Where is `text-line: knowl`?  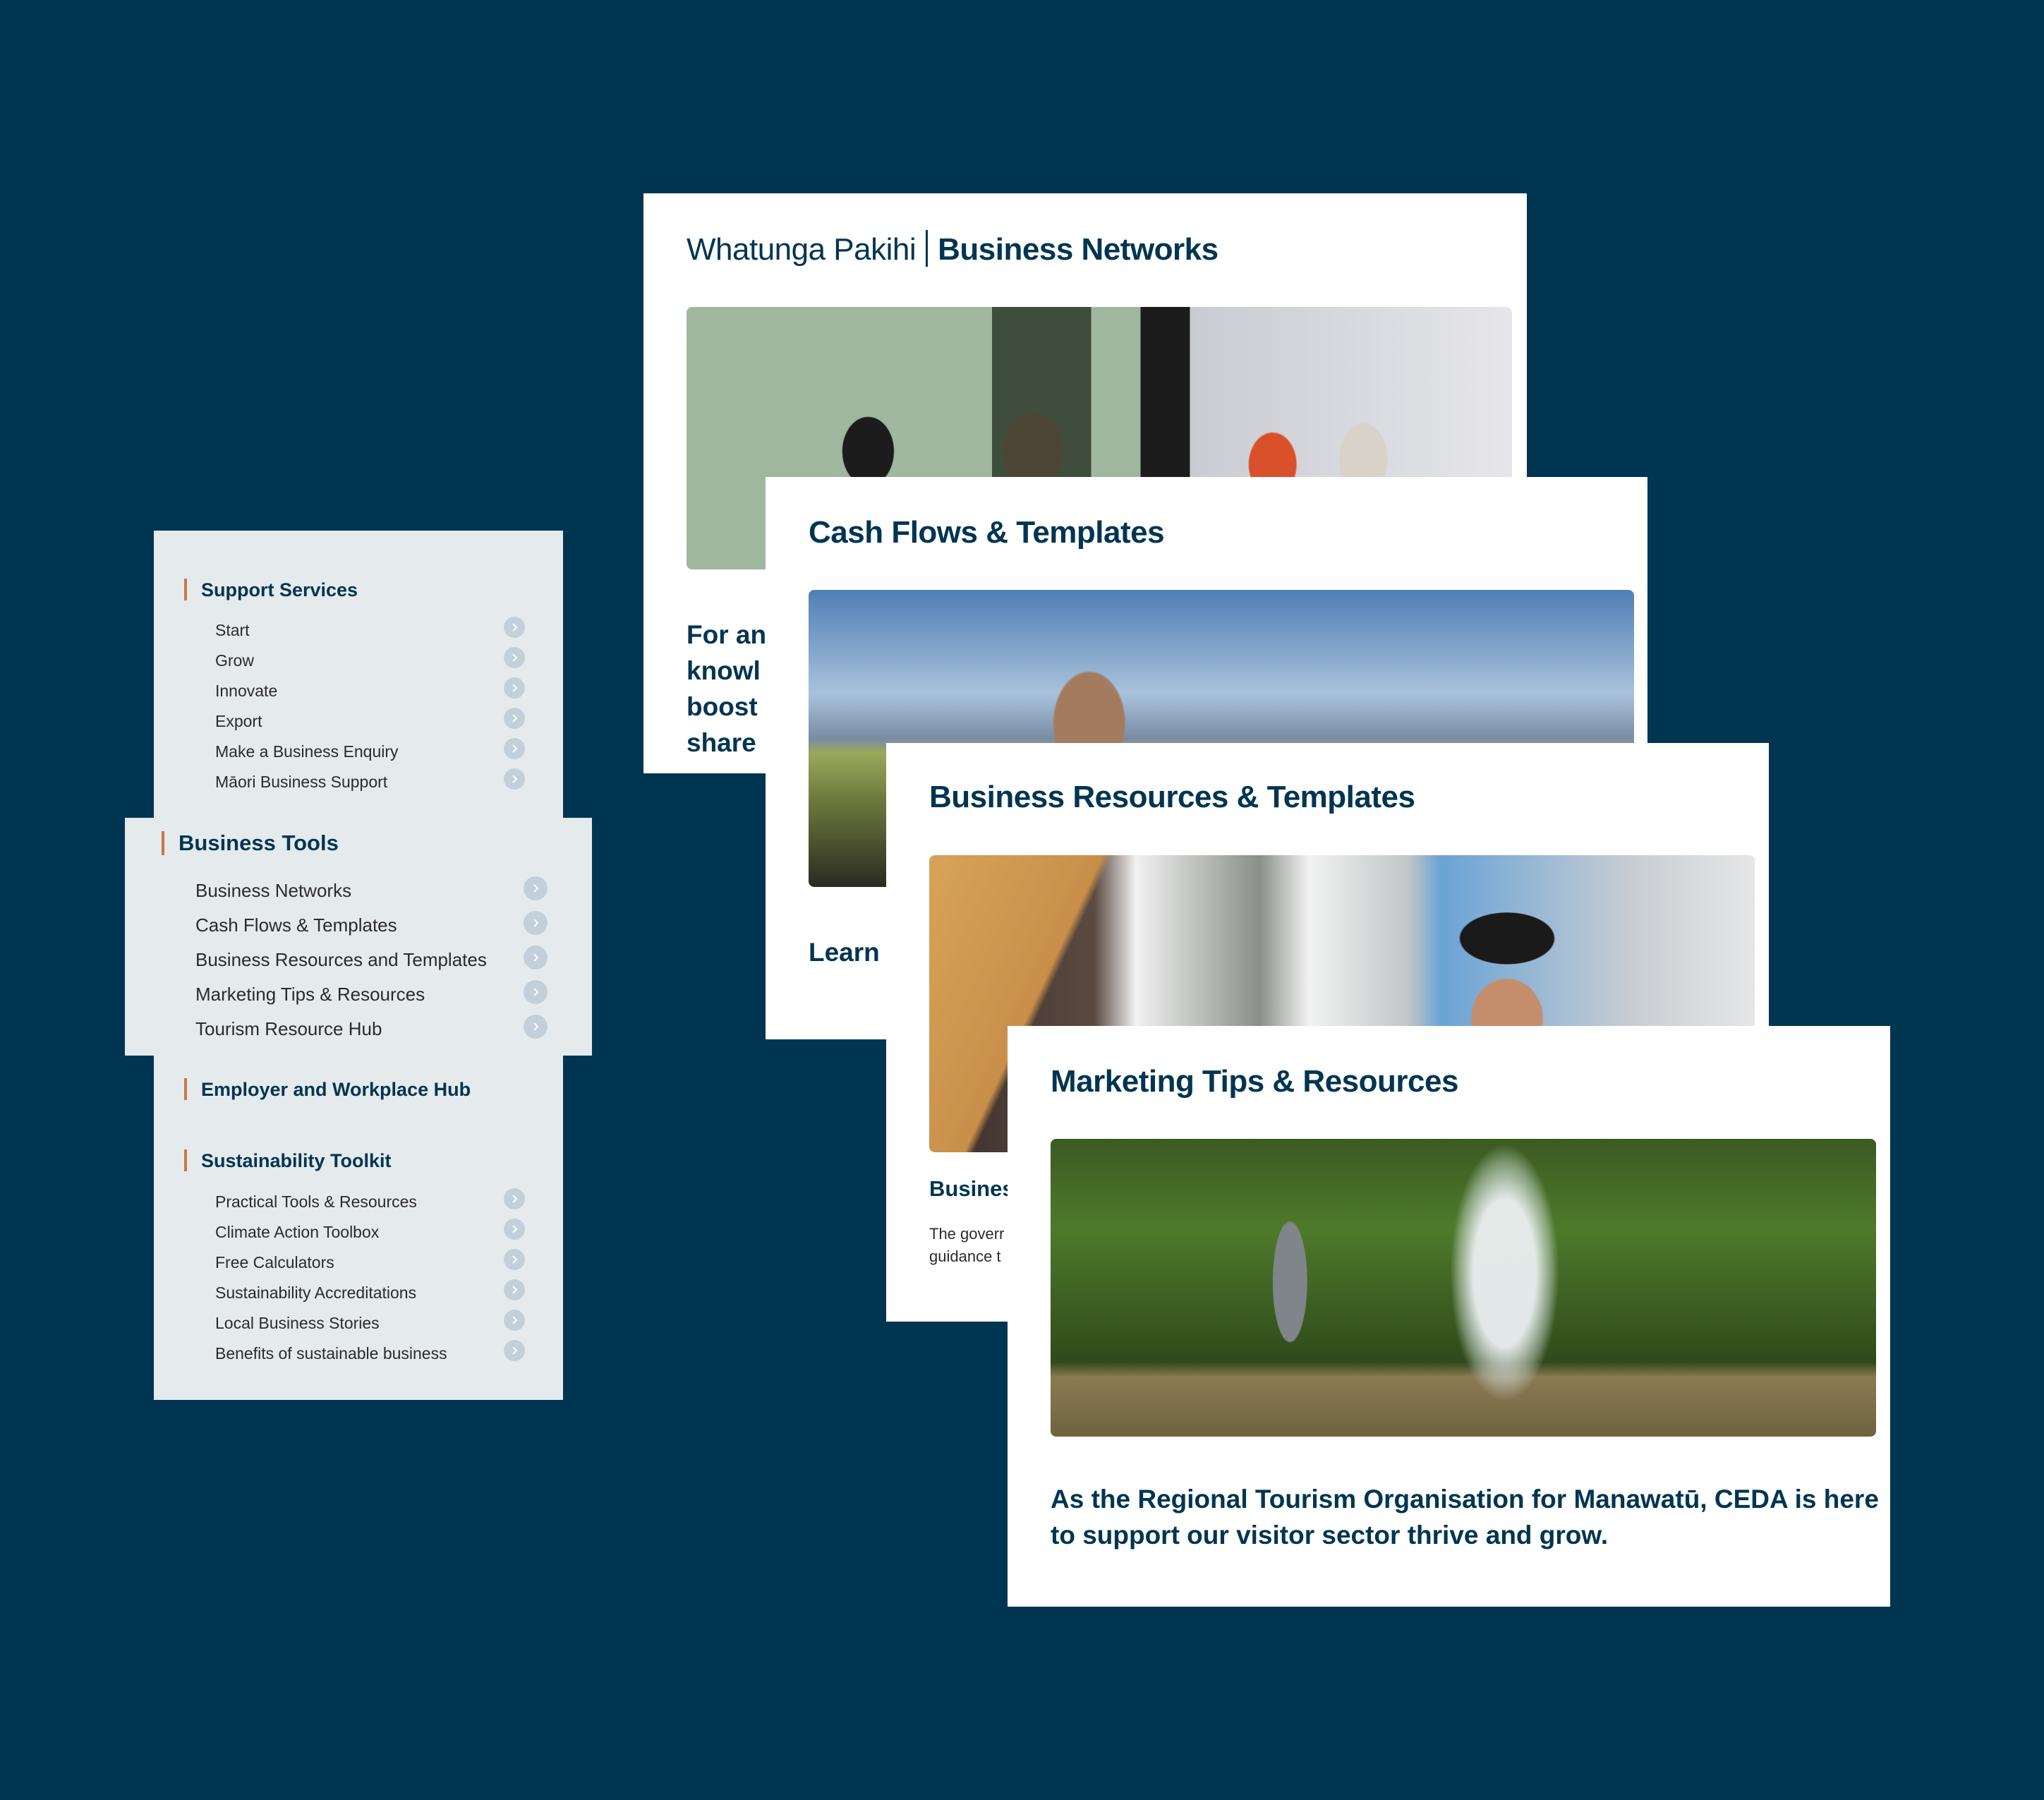
text-line: knowl is located at coordinates (724, 670).